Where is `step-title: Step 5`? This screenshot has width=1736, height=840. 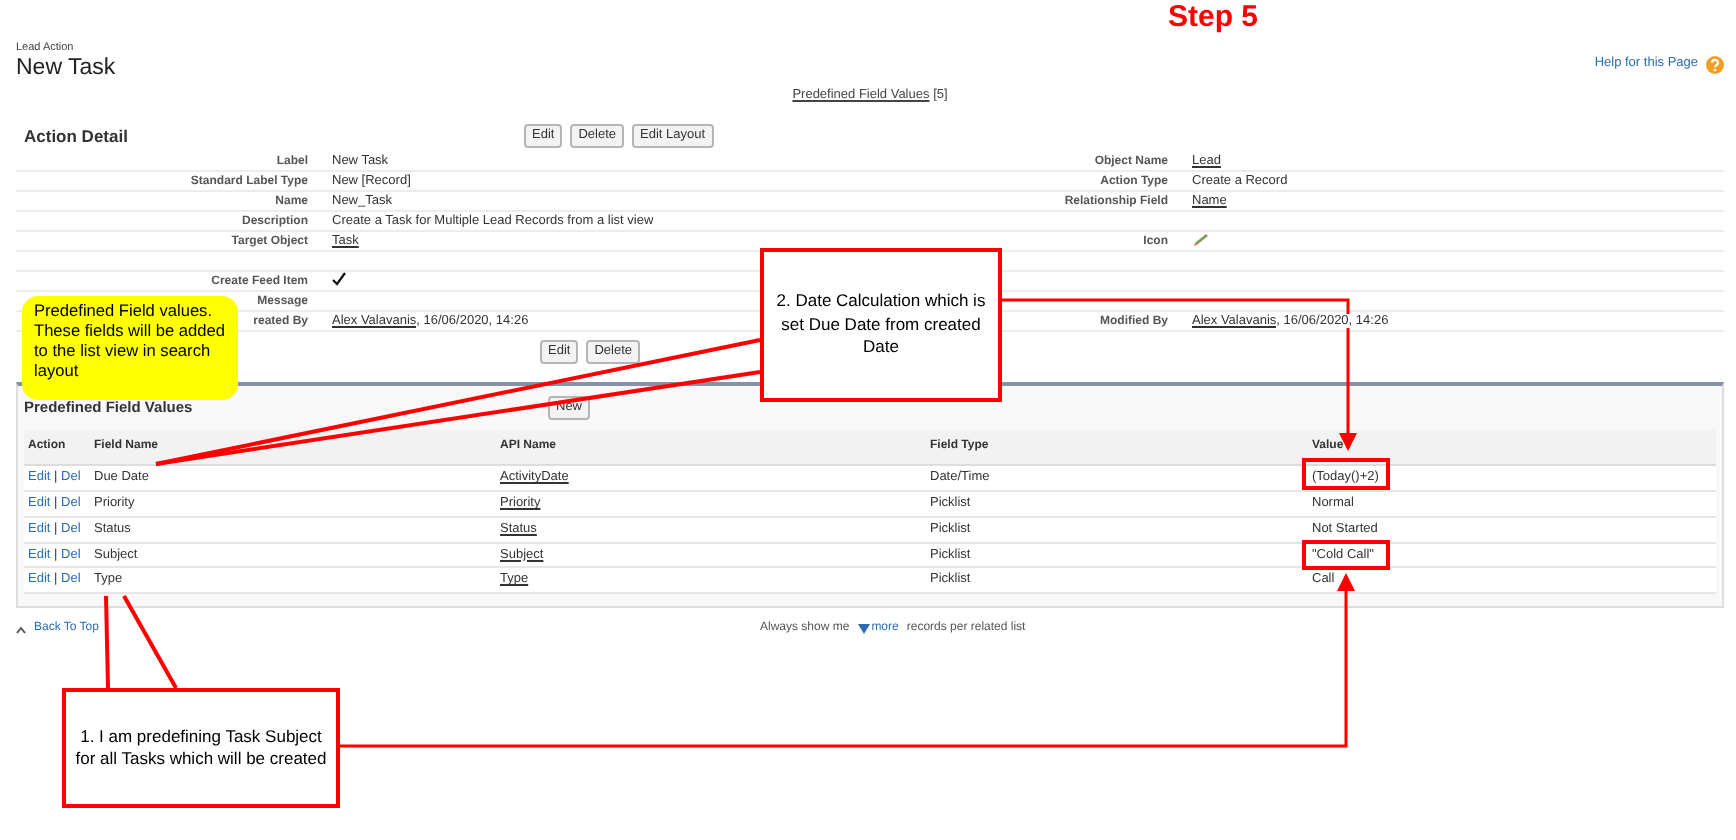
step-title: Step 5 is located at coordinates (1213, 19).